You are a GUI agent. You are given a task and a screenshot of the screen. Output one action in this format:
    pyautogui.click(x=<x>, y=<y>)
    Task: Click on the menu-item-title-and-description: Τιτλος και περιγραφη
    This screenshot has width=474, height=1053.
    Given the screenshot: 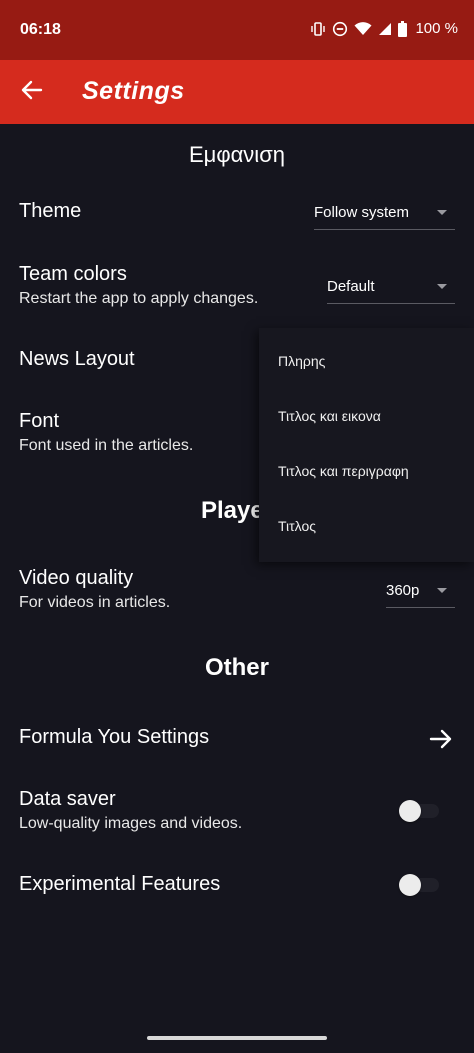 What is the action you would take?
    pyautogui.click(x=343, y=471)
    